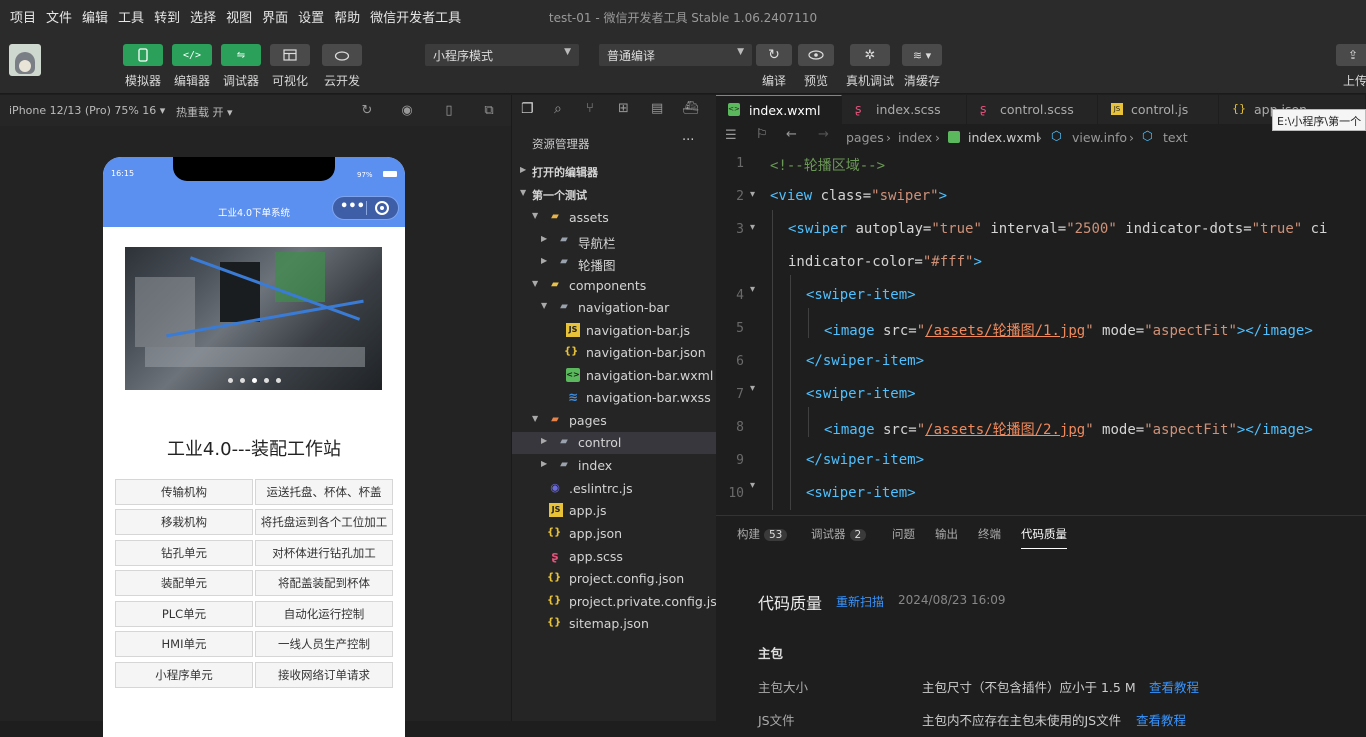 This screenshot has height=737, width=1366. What do you see at coordinates (324, 583) in the screenshot?
I see `row-right-cell: 将配盖装配到杯体` at bounding box center [324, 583].